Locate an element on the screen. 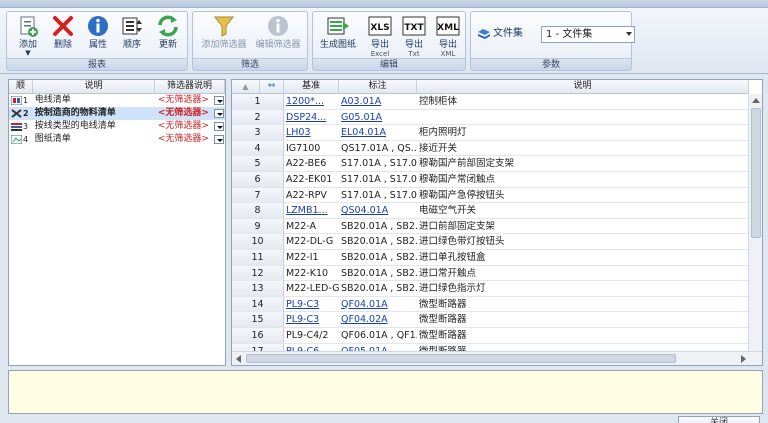 The image size is (768, 423). properties-button: 属性 is located at coordinates (98, 36).